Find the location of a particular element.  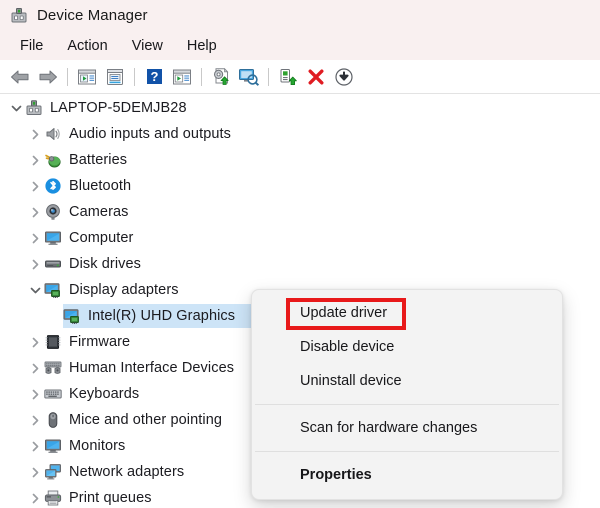

tree-item-computer: Computer is located at coordinates (300, 238).